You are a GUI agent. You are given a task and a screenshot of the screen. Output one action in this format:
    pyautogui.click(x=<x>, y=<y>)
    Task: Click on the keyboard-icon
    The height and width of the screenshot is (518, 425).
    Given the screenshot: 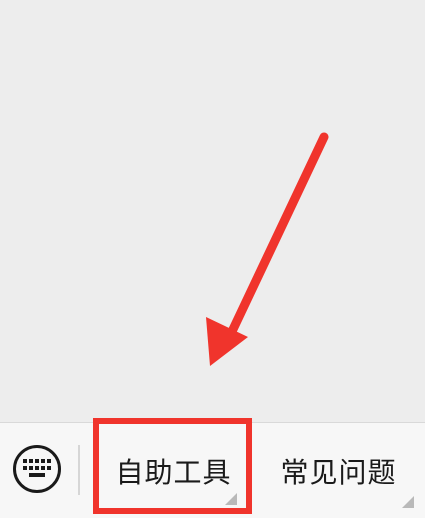 What is the action you would take?
    pyautogui.click(x=37, y=468)
    